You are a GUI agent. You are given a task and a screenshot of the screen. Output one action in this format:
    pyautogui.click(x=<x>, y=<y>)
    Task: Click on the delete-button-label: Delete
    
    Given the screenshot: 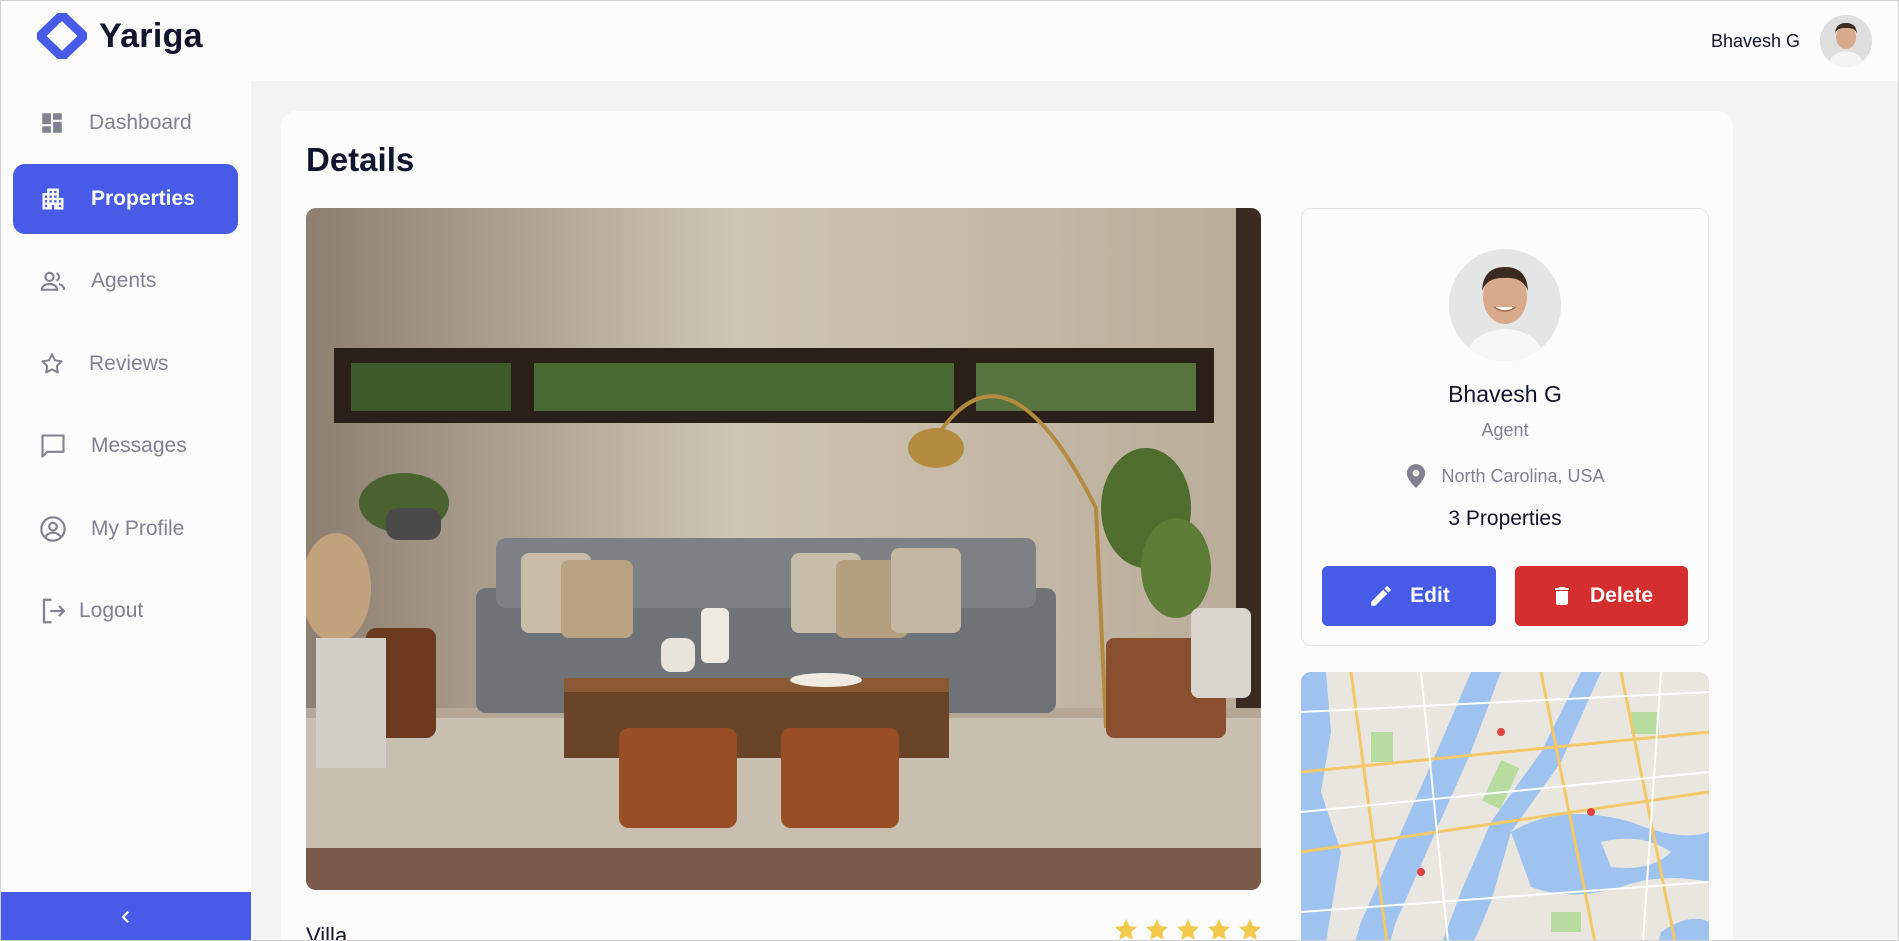 What is the action you would take?
    pyautogui.click(x=1621, y=595)
    